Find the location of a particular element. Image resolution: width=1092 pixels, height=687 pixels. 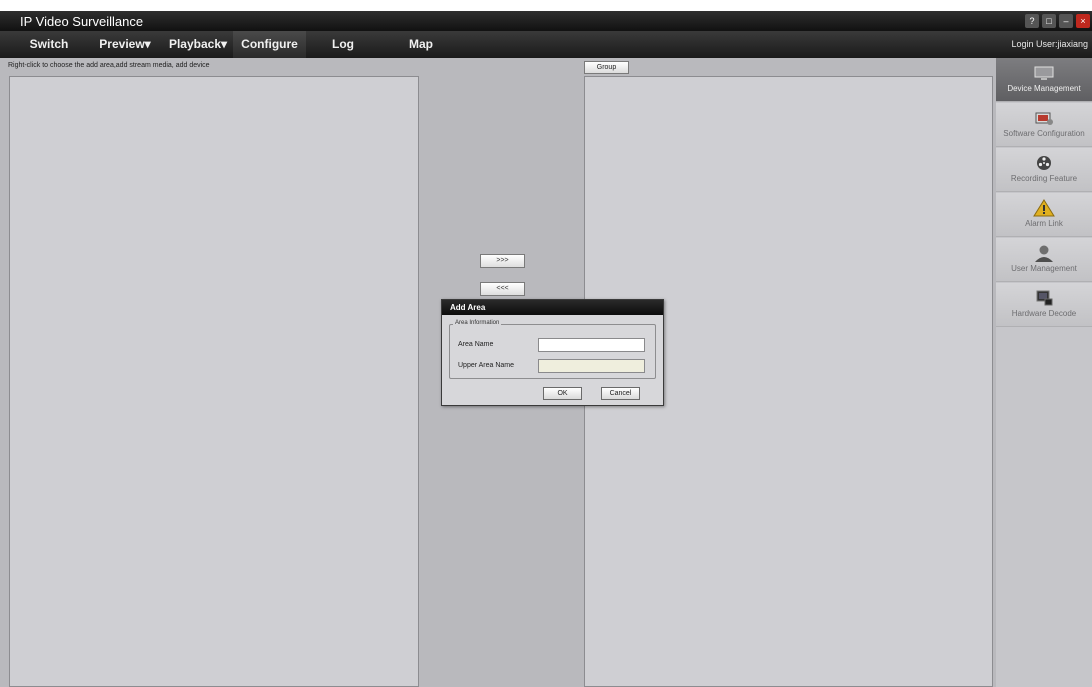

sidebar-item-label: Software Configuration is located at coordinates (1044, 133).